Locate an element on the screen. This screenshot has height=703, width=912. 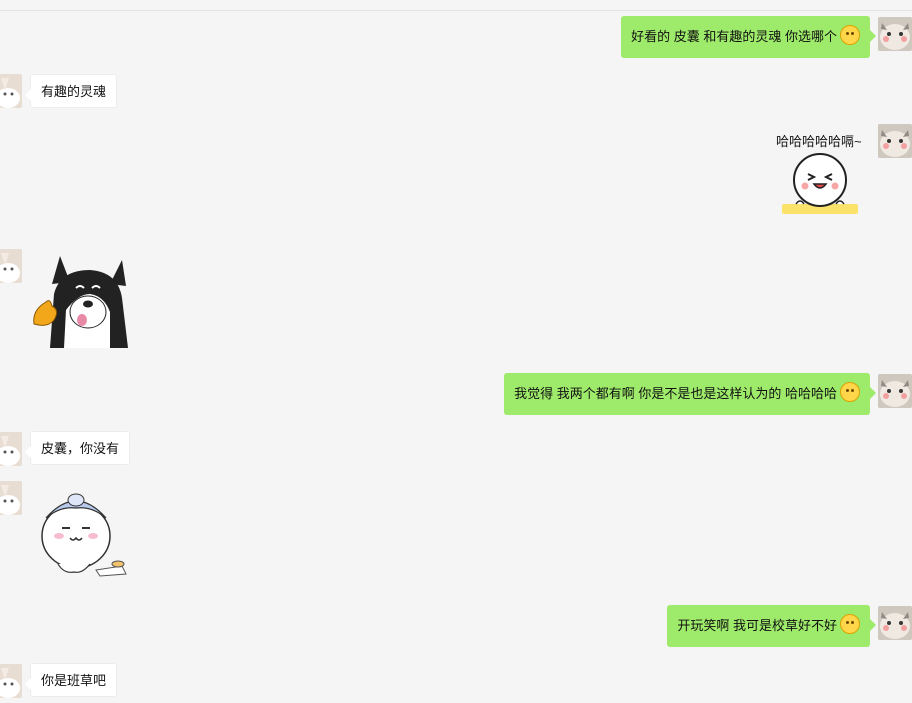
message-text: 有趣的灵魂 is located at coordinates (74, 91).